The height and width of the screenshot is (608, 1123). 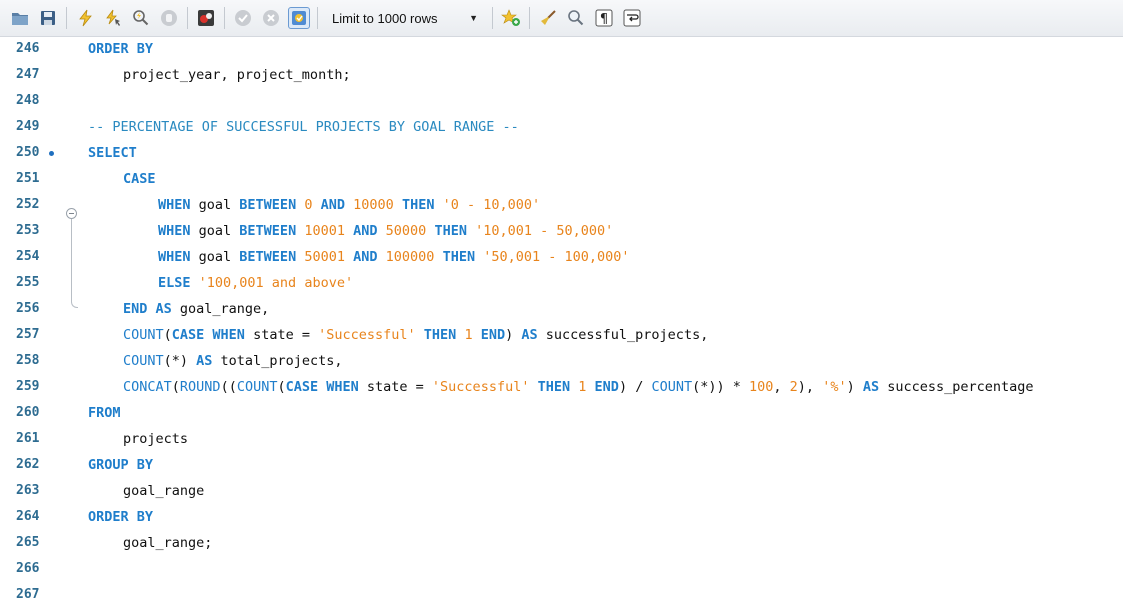 I want to click on code-token: '100,001 and above', so click(x=276, y=283).